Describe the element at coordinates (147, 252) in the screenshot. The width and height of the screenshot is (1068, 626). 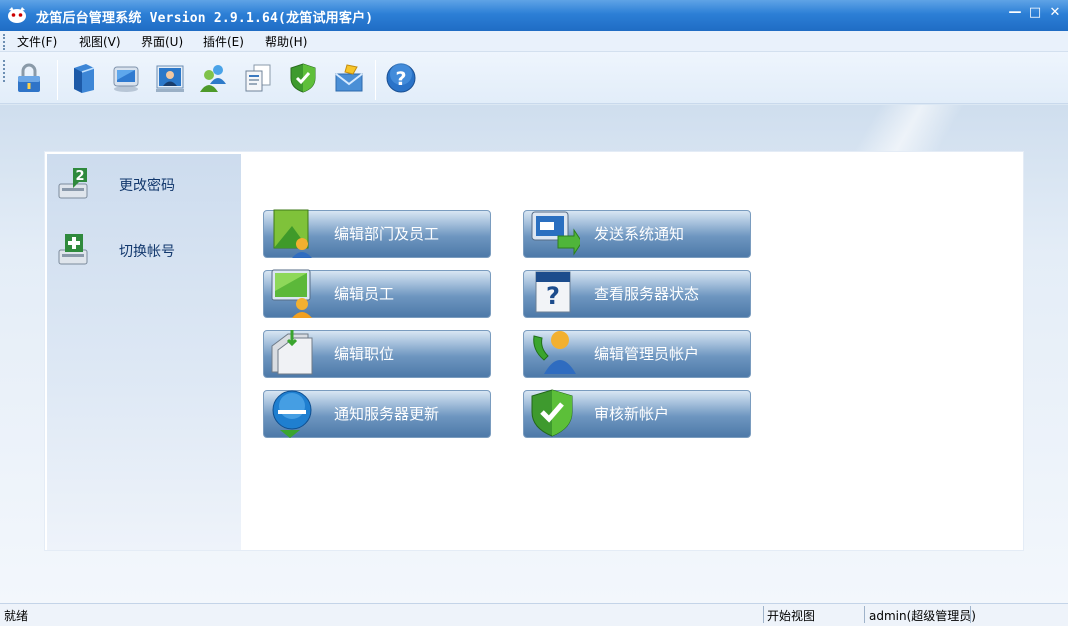
I see `sidebar-item-label: 切换帐号` at that location.